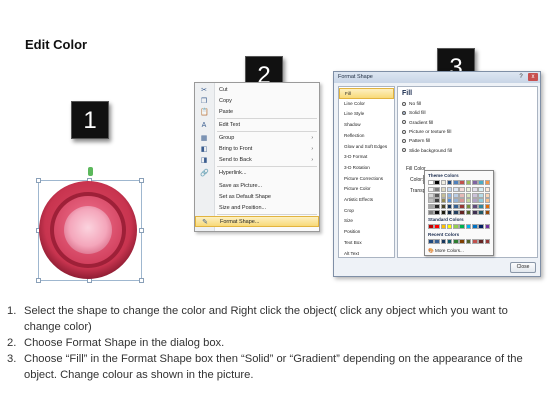 Image resolution: width=560 pixels, height=420 pixels. Describe the element at coordinates (523, 267) in the screenshot. I see `close-button: Close` at that location.